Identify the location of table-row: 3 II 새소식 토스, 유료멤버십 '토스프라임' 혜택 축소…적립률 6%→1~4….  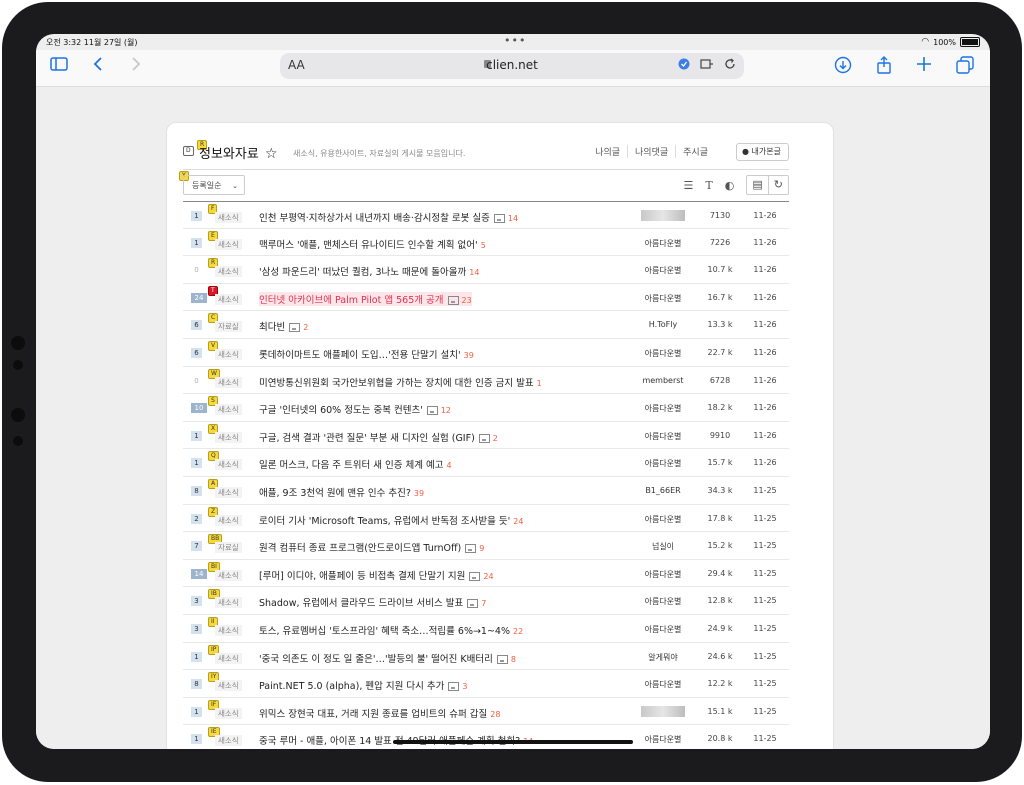
(486, 629).